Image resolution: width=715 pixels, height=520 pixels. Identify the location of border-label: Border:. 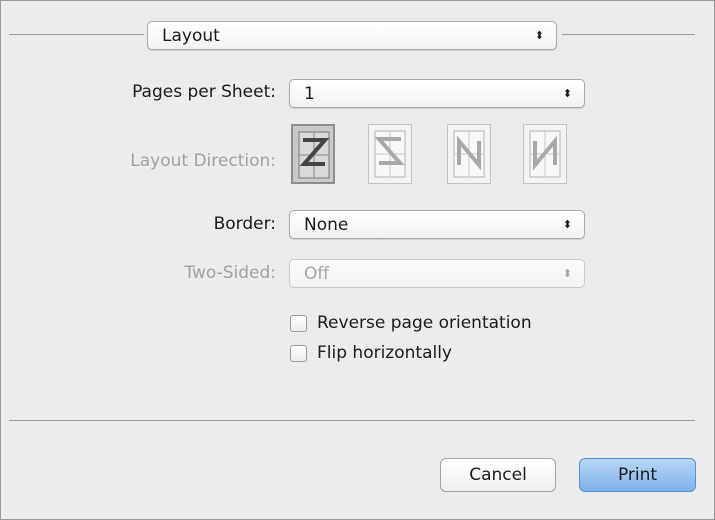
(244, 224).